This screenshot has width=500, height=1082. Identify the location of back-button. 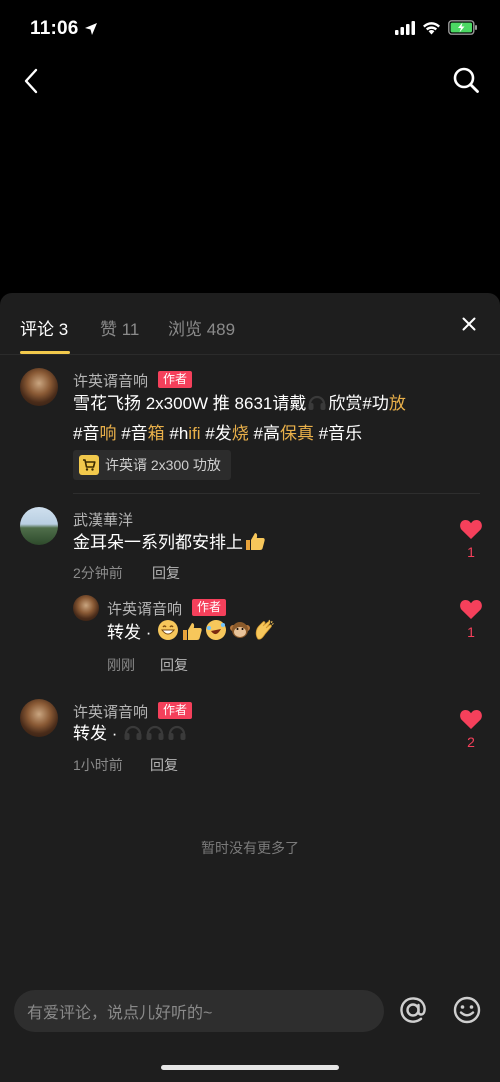
(31, 81).